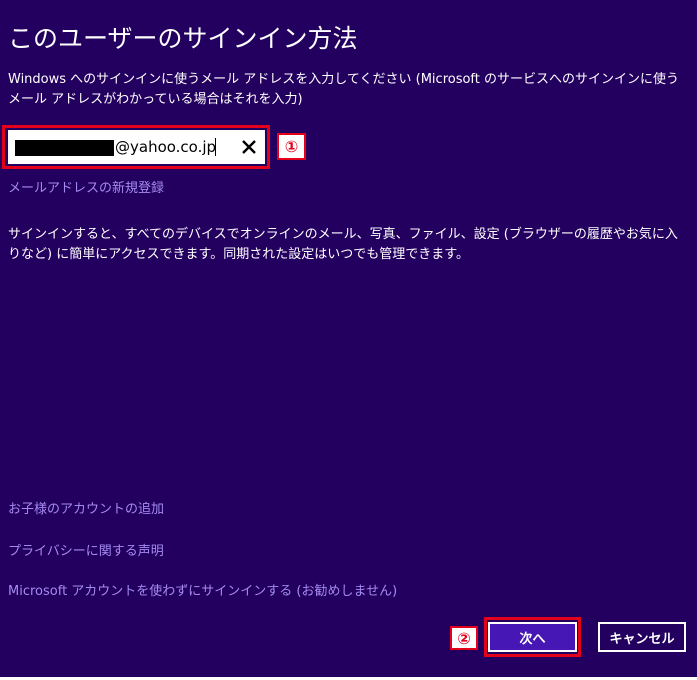 The height and width of the screenshot is (680, 697). Describe the element at coordinates (86, 189) in the screenshot. I see `new-email-link: メールアドレスの新規登録` at that location.